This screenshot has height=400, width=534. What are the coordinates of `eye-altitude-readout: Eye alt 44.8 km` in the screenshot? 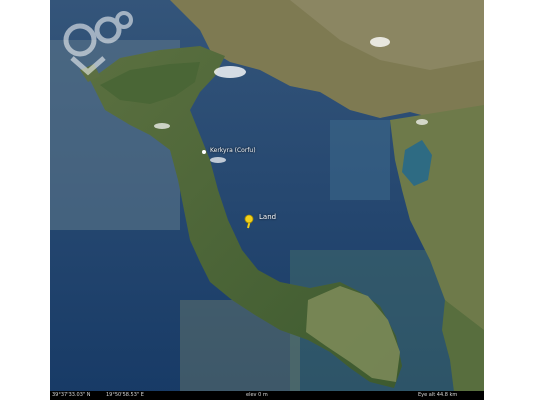 It's located at (438, 395).